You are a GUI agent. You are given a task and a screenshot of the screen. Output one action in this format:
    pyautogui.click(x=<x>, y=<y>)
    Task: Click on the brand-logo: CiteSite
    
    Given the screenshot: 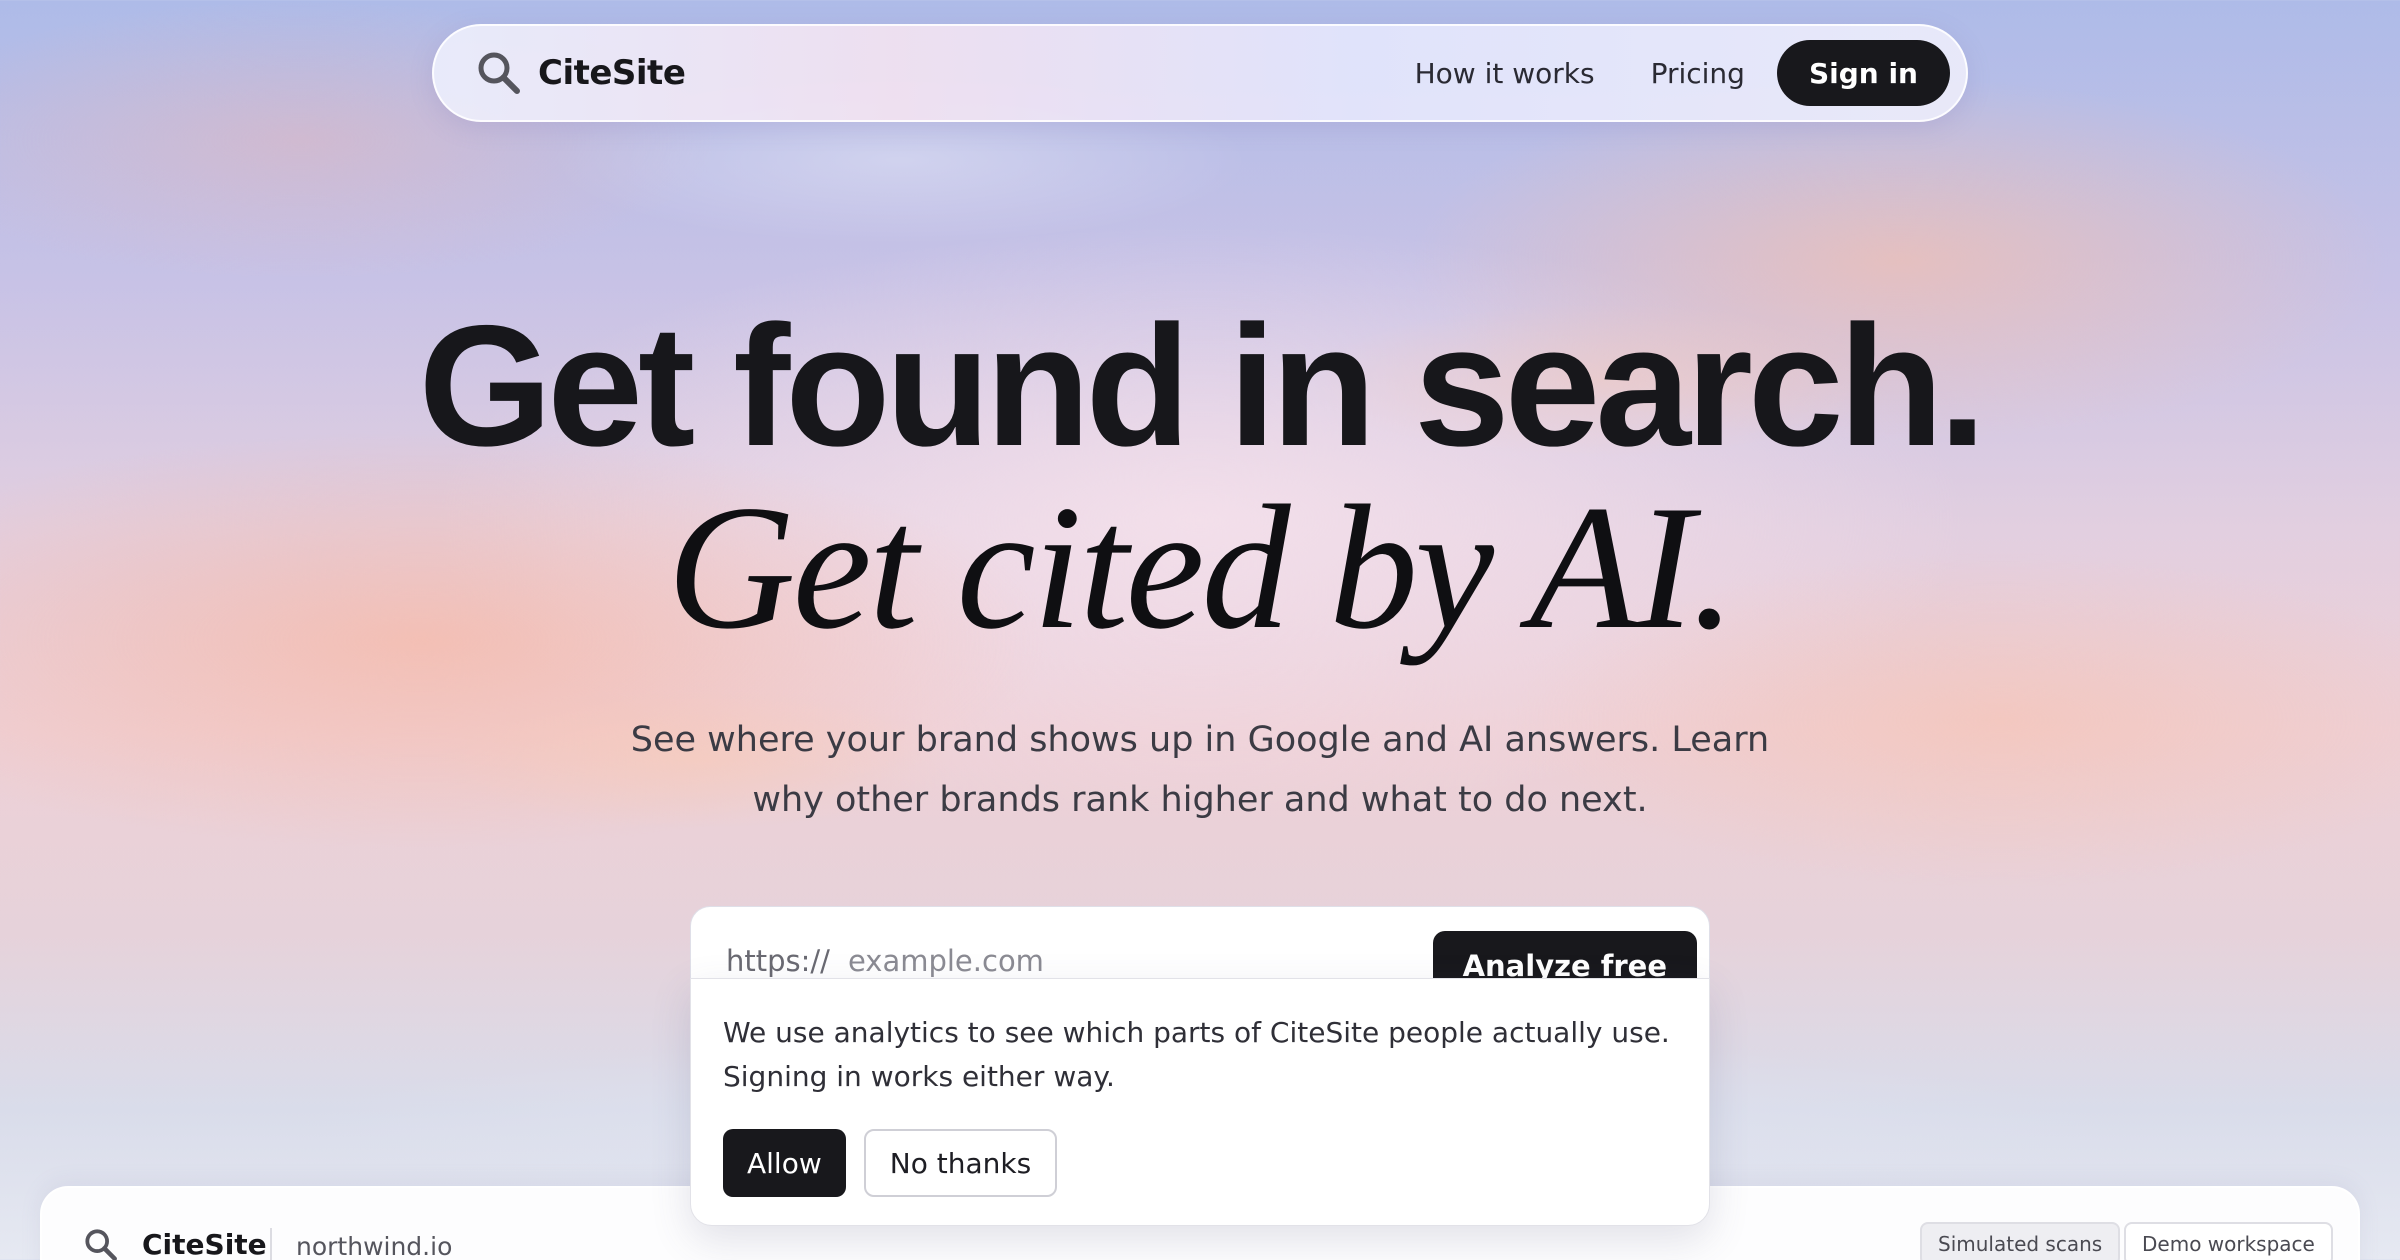 What is the action you would take?
    pyautogui.click(x=580, y=73)
    